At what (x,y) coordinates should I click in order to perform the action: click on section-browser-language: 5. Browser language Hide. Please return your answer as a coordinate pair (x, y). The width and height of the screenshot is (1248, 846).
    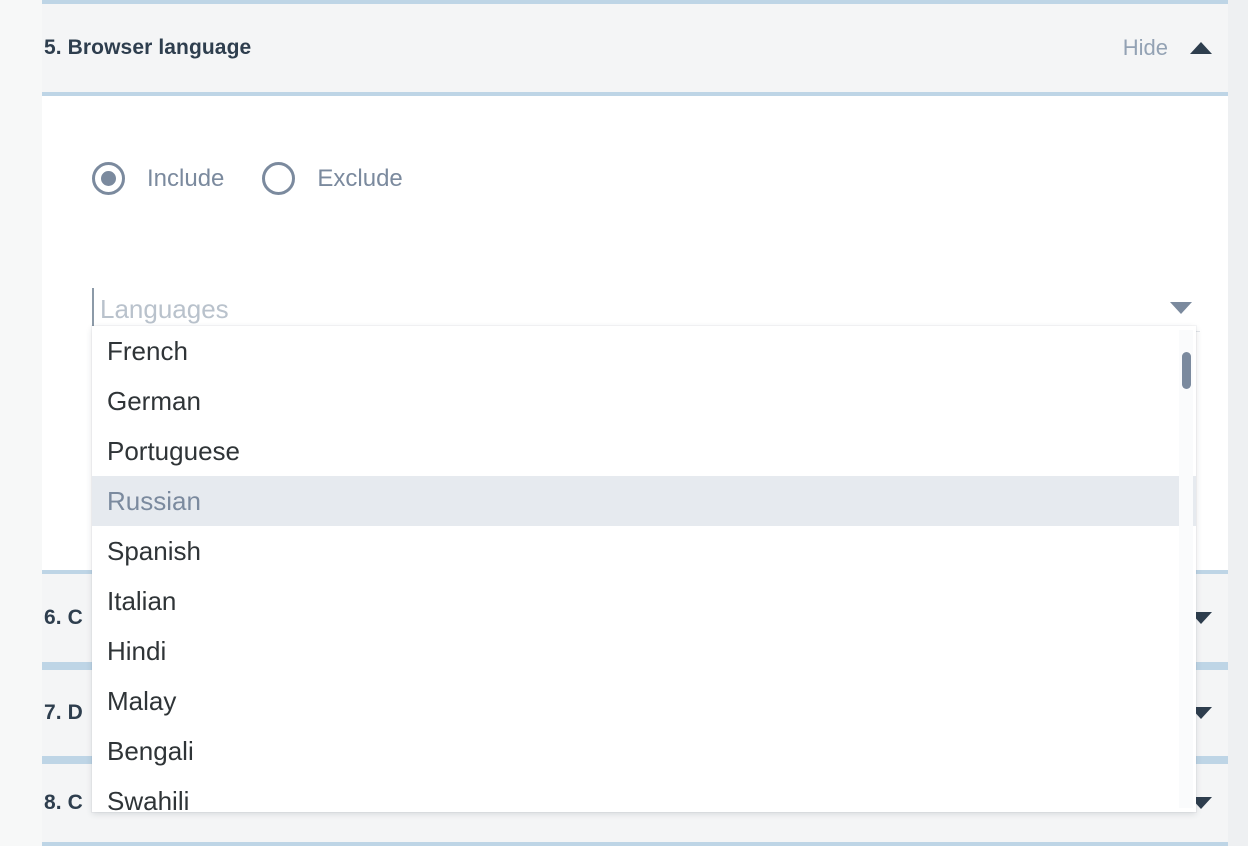
    Looking at the image, I should click on (635, 48).